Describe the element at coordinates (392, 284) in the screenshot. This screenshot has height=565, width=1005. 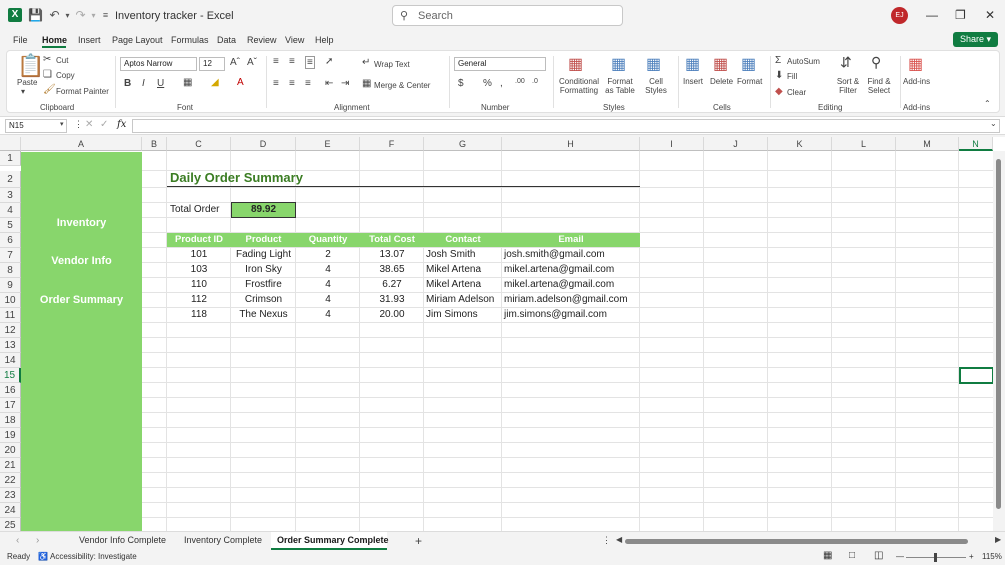
I see `cell-total-cost: 6.27` at that location.